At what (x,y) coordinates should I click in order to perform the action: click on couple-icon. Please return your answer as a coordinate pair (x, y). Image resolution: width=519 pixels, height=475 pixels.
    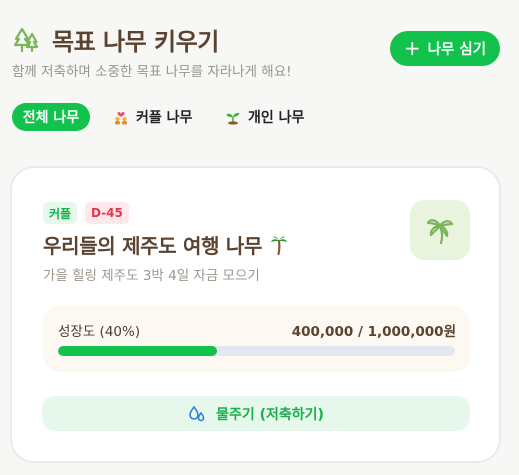
    Looking at the image, I should click on (121, 118).